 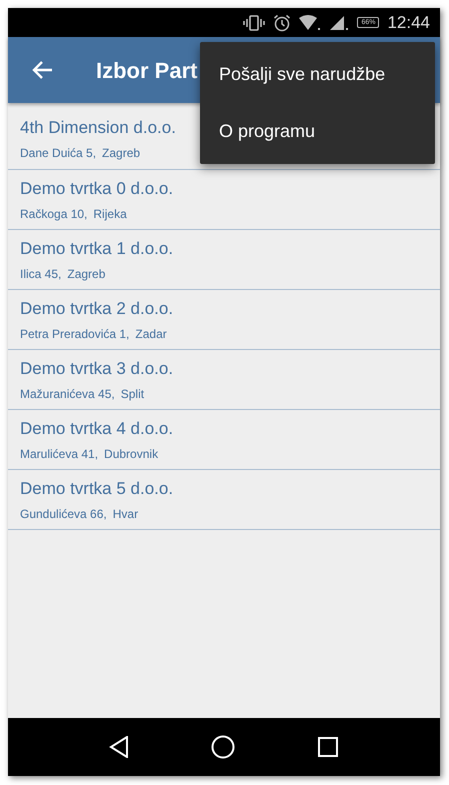 I want to click on partner-address: Račkoga 10,, so click(x=54, y=214).